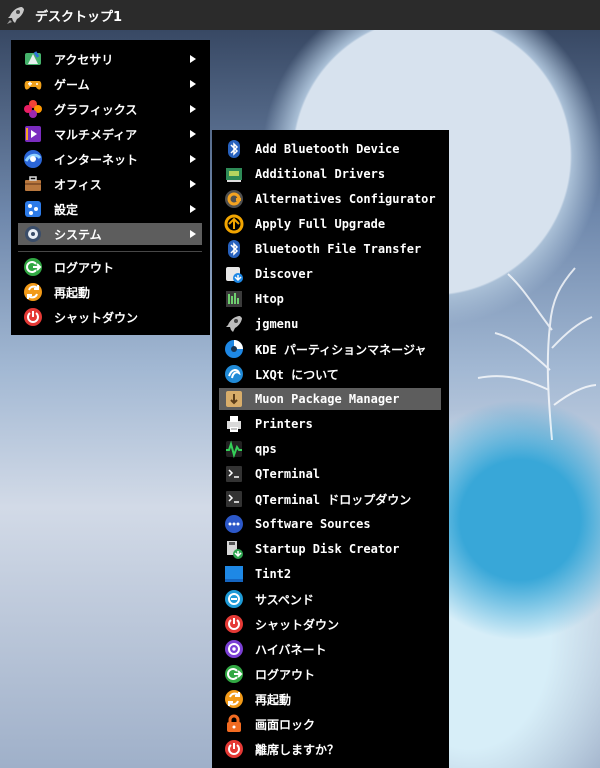  What do you see at coordinates (72, 84) in the screenshot?
I see `main-menu-label: ゲーム` at bounding box center [72, 84].